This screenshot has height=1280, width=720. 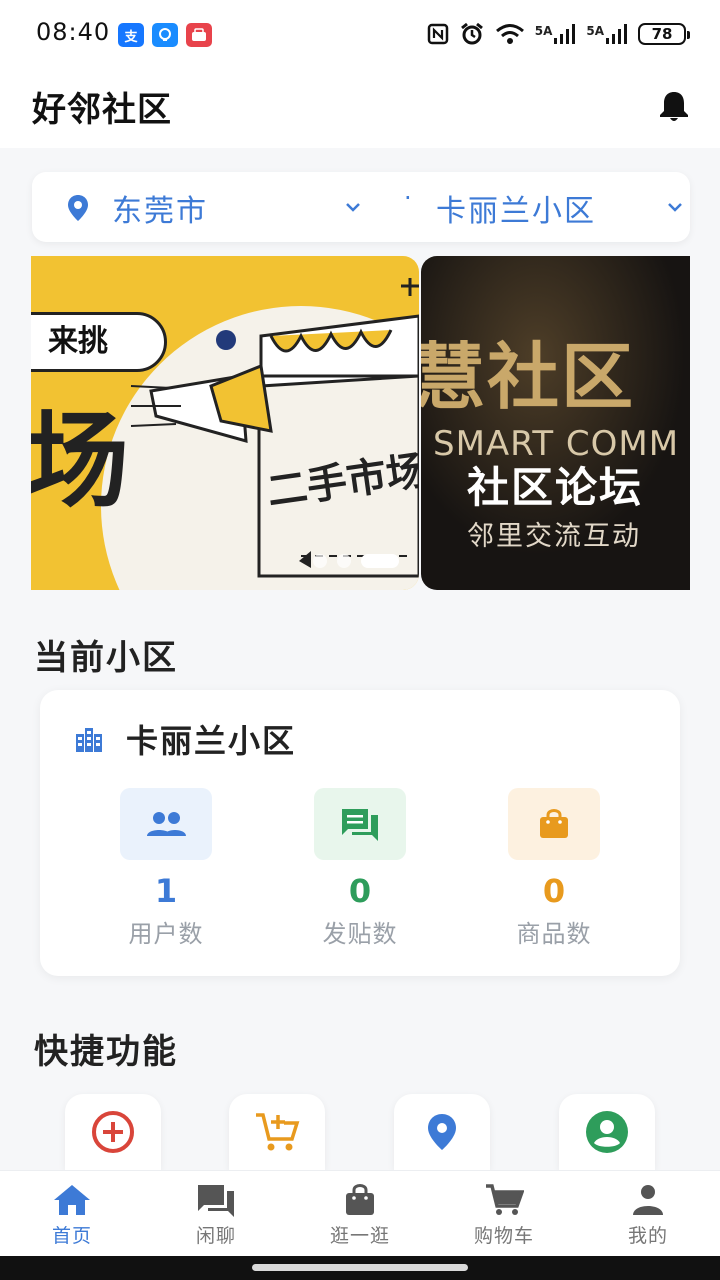 What do you see at coordinates (648, 1200) in the screenshot?
I see `person-icon` at bounding box center [648, 1200].